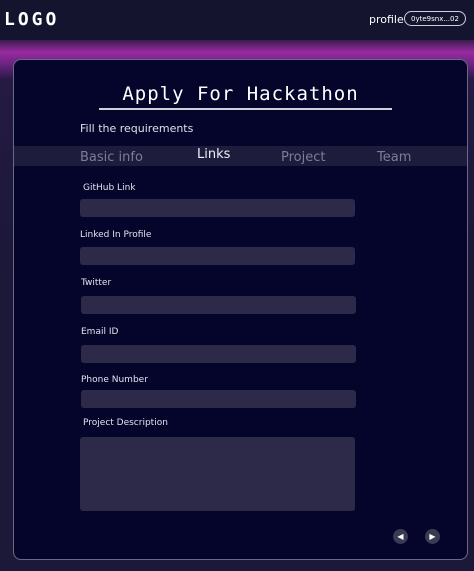 This screenshot has width=474, height=571. I want to click on next-step-button: ▶, so click(432, 536).